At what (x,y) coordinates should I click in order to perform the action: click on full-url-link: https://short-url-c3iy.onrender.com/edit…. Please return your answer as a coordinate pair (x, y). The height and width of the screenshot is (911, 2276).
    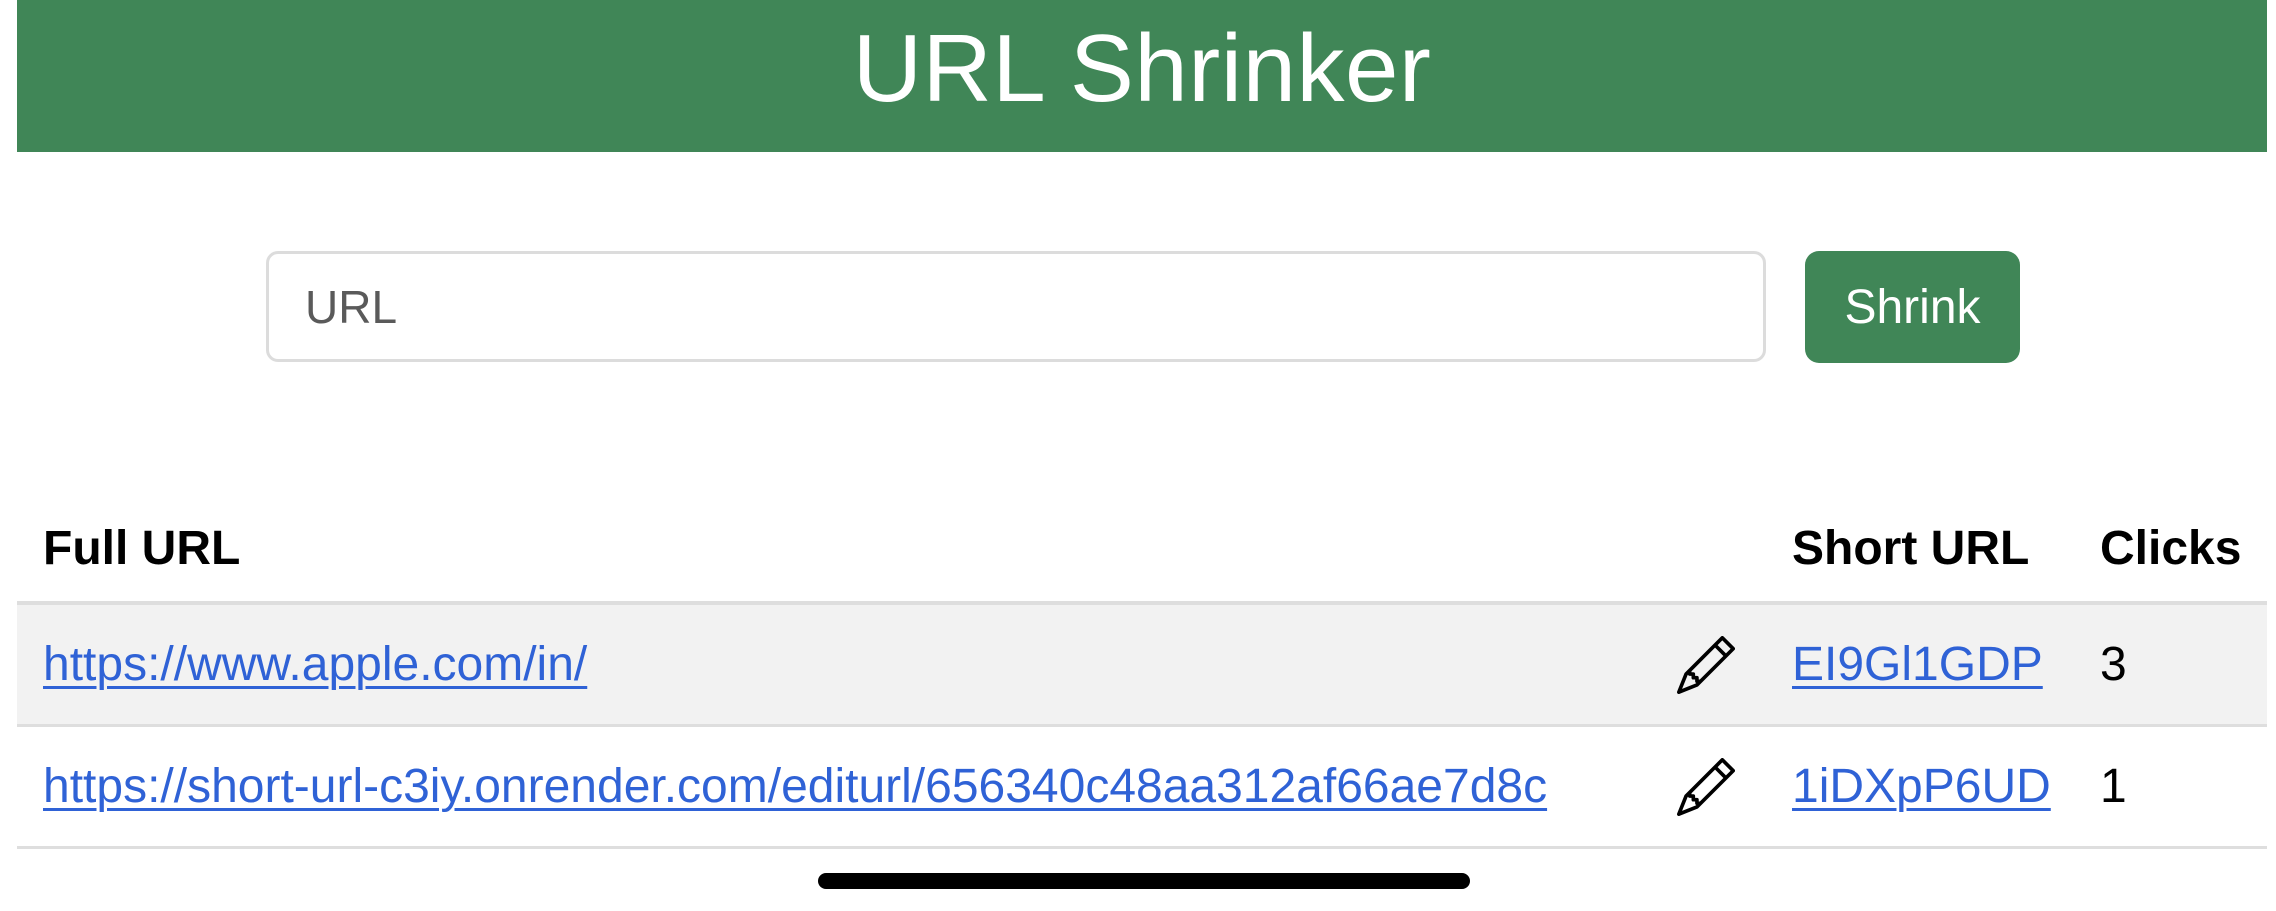
    Looking at the image, I should click on (795, 786).